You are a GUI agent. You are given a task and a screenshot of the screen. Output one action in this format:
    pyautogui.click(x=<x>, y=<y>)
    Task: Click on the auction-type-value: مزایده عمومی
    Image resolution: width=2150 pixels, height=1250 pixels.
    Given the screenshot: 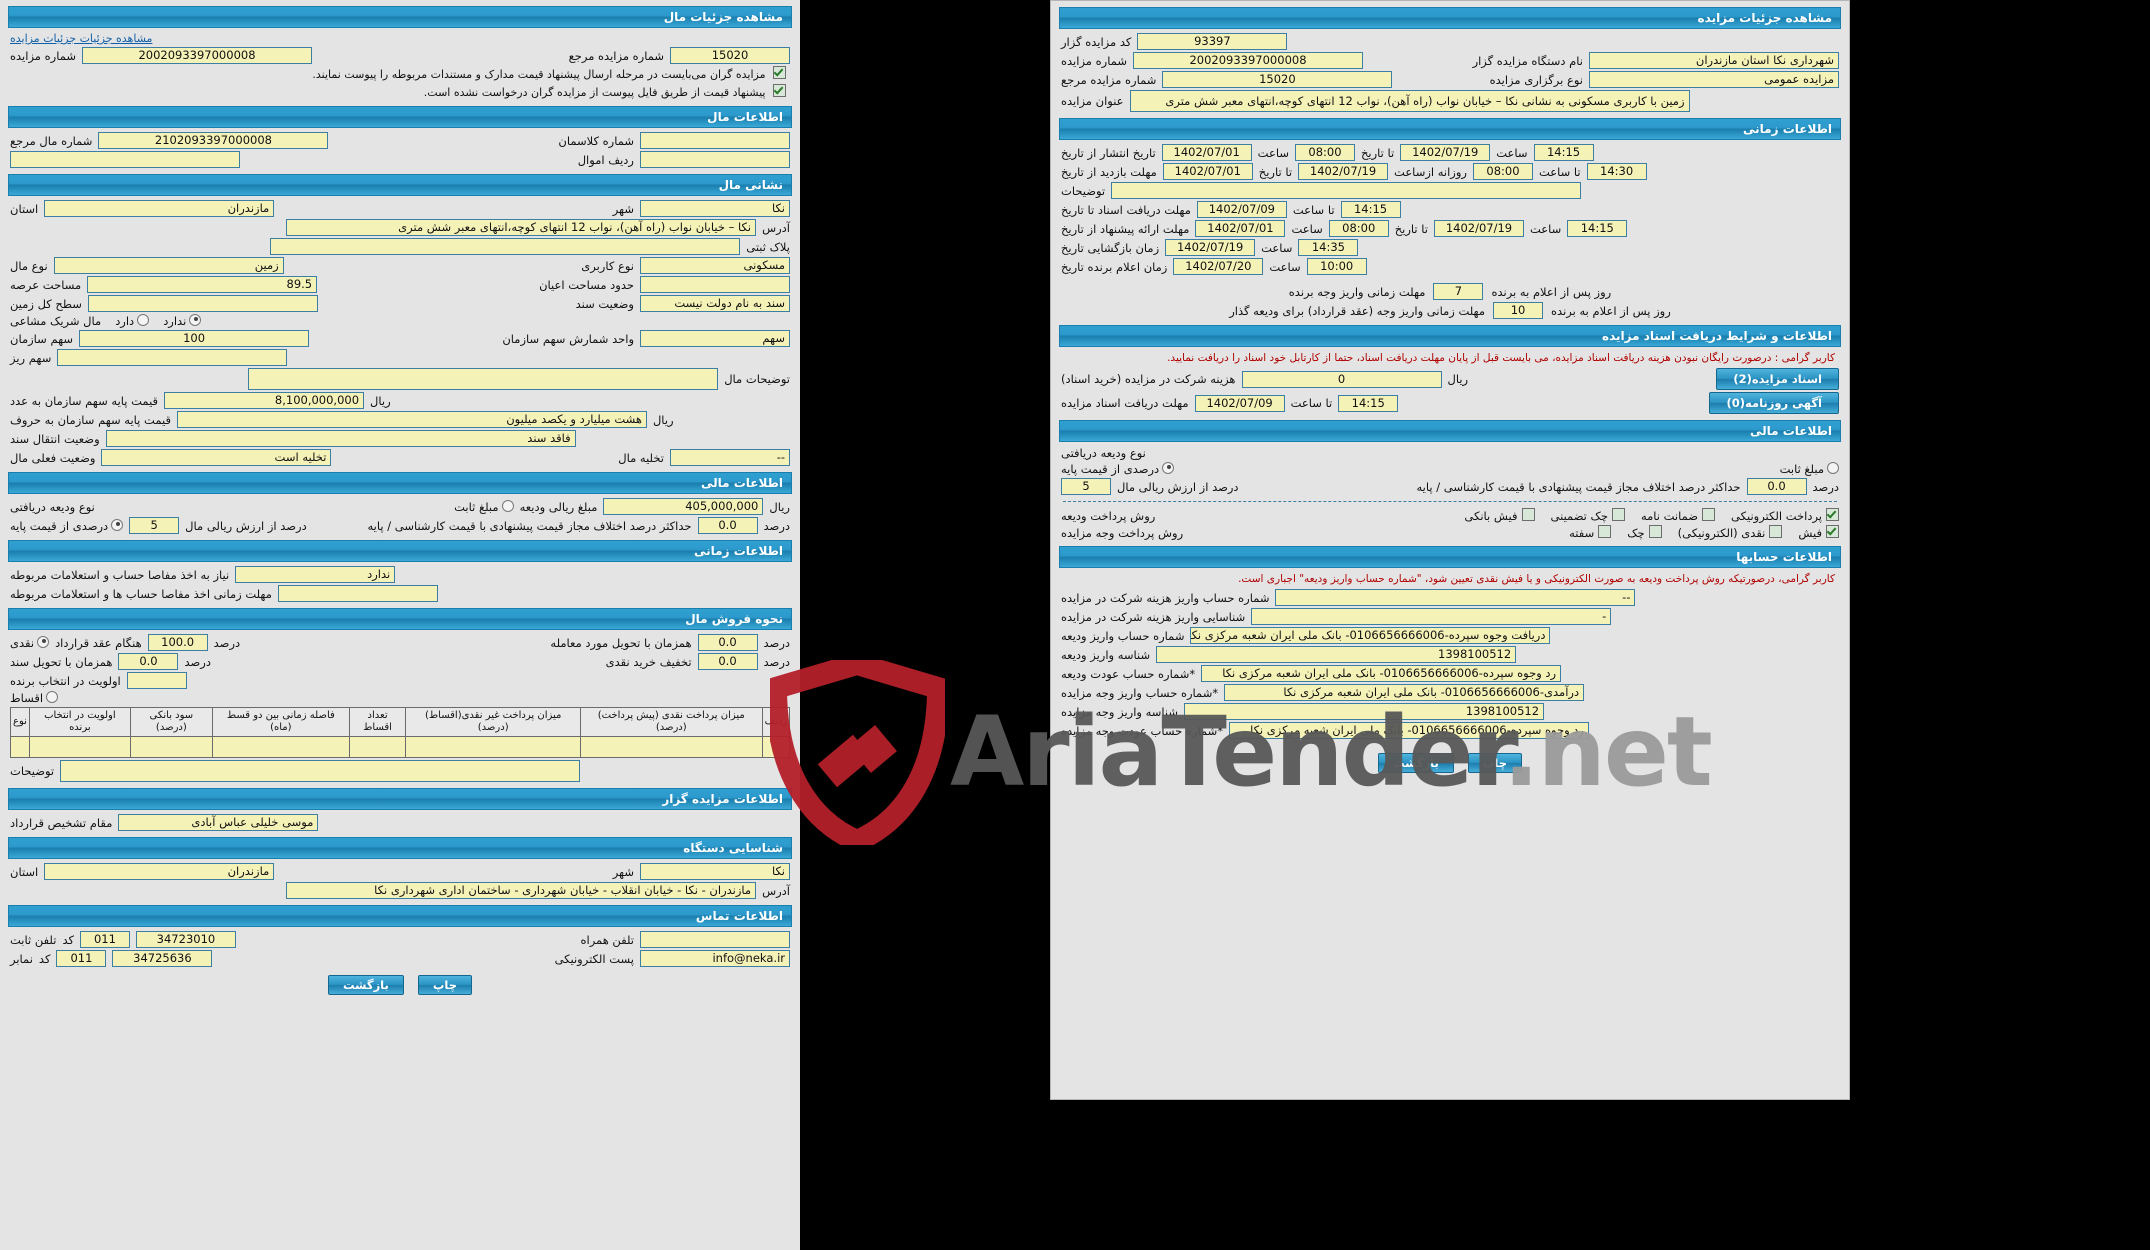 What is the action you would take?
    pyautogui.click(x=1714, y=79)
    